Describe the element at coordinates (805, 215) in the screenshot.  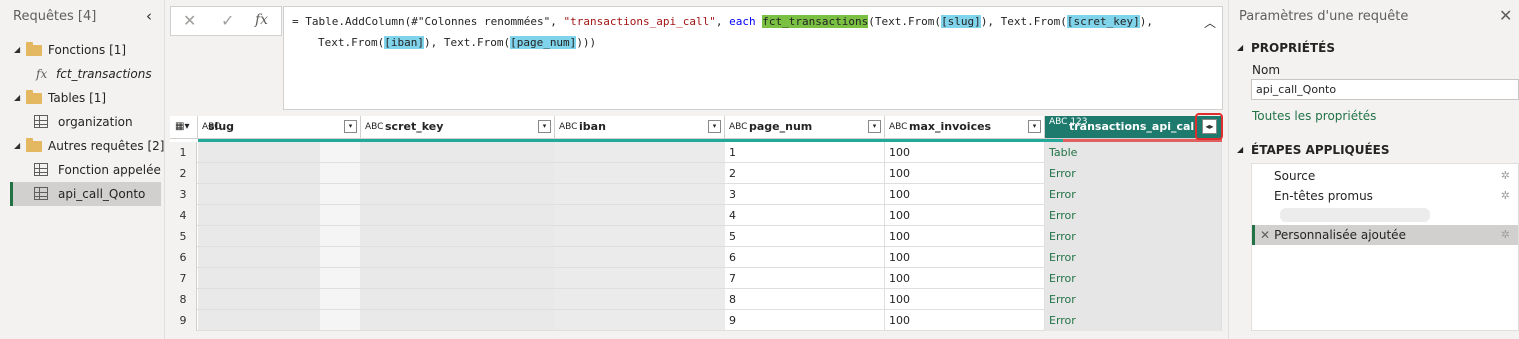
I see `cell-page-num: 4` at that location.